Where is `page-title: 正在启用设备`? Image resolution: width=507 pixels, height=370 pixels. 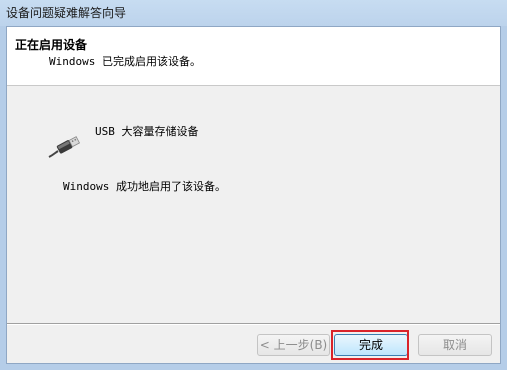
page-title: 正在启用设备 is located at coordinates (51, 45).